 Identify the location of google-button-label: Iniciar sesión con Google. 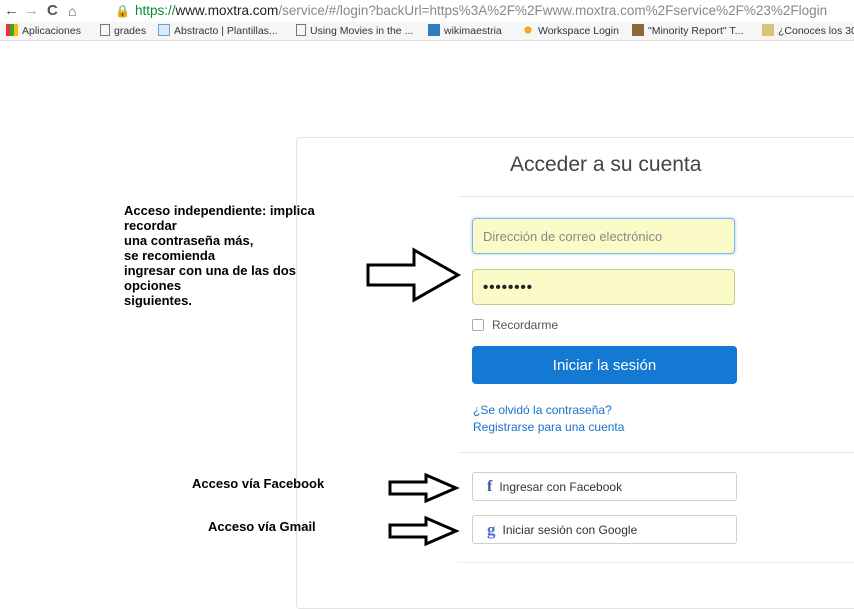
(570, 529).